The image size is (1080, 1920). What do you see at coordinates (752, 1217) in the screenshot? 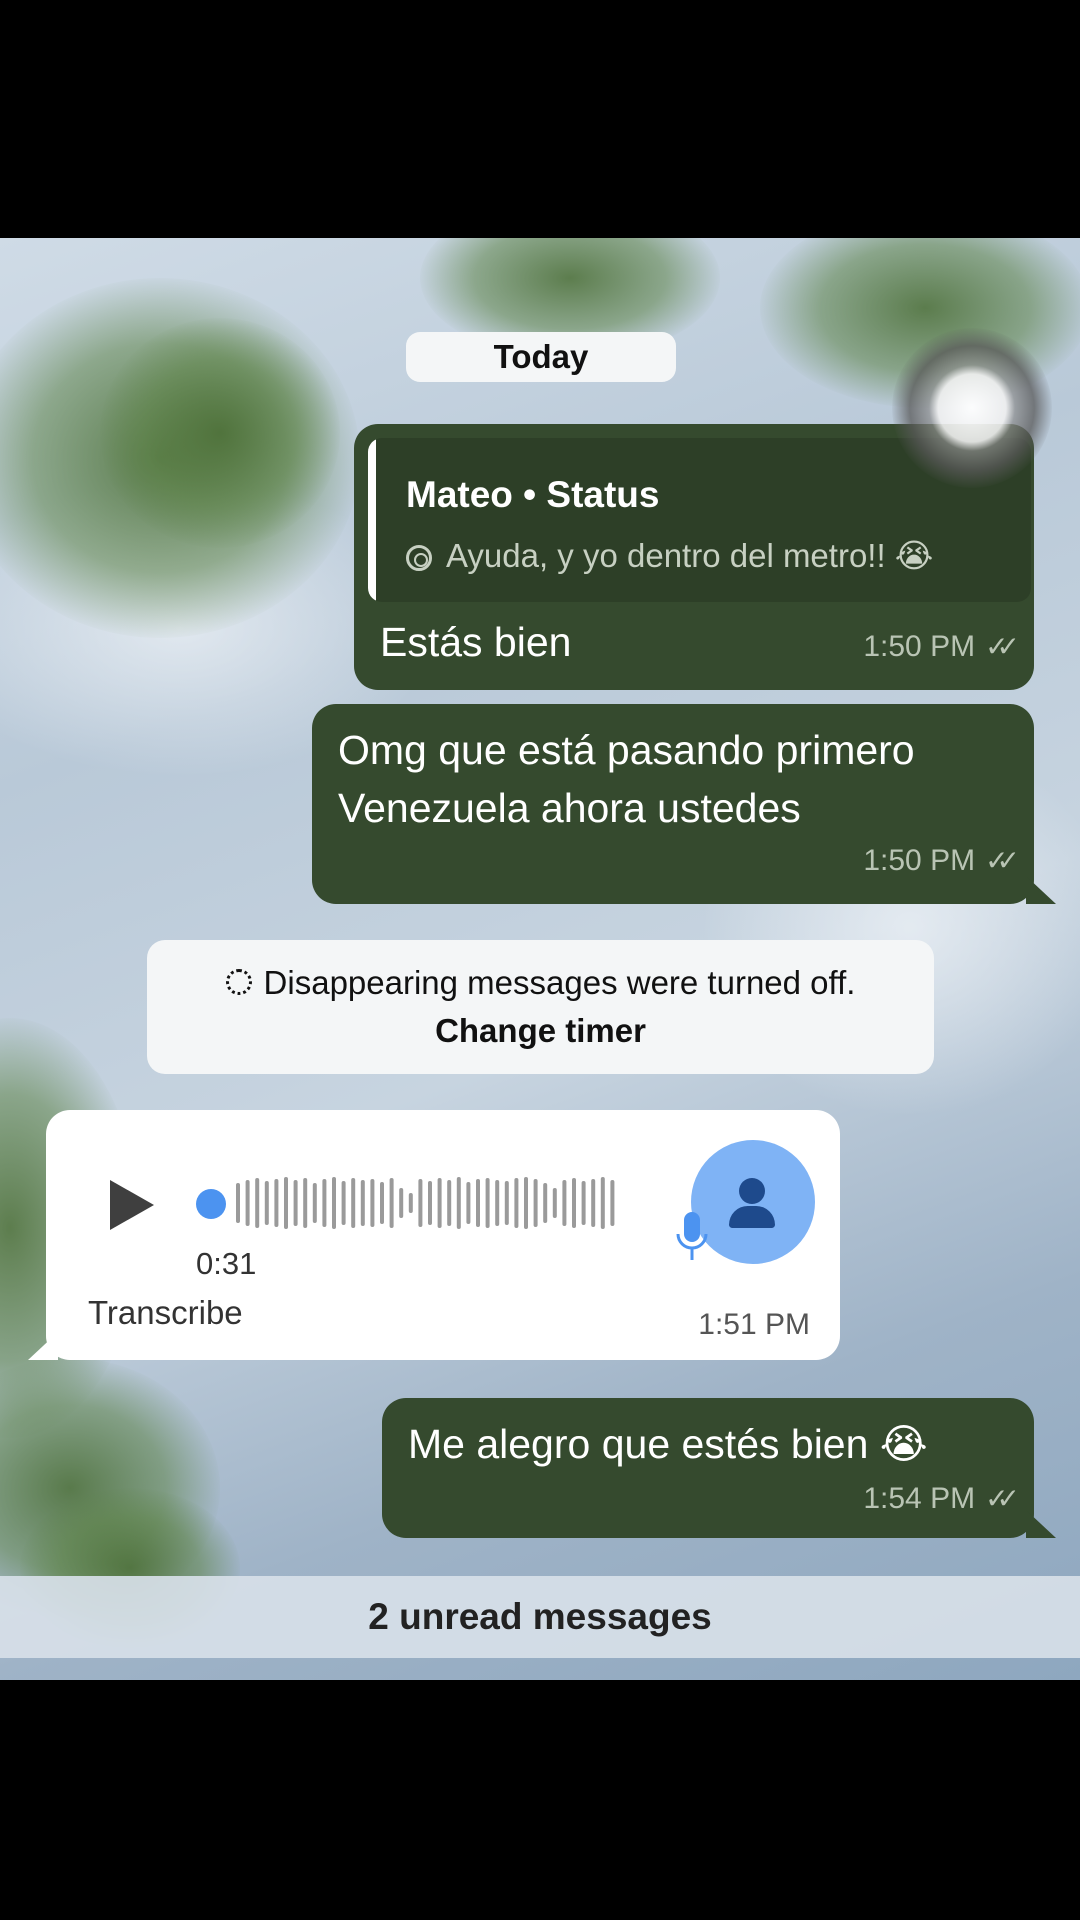
I see `avatar-body` at bounding box center [752, 1217].